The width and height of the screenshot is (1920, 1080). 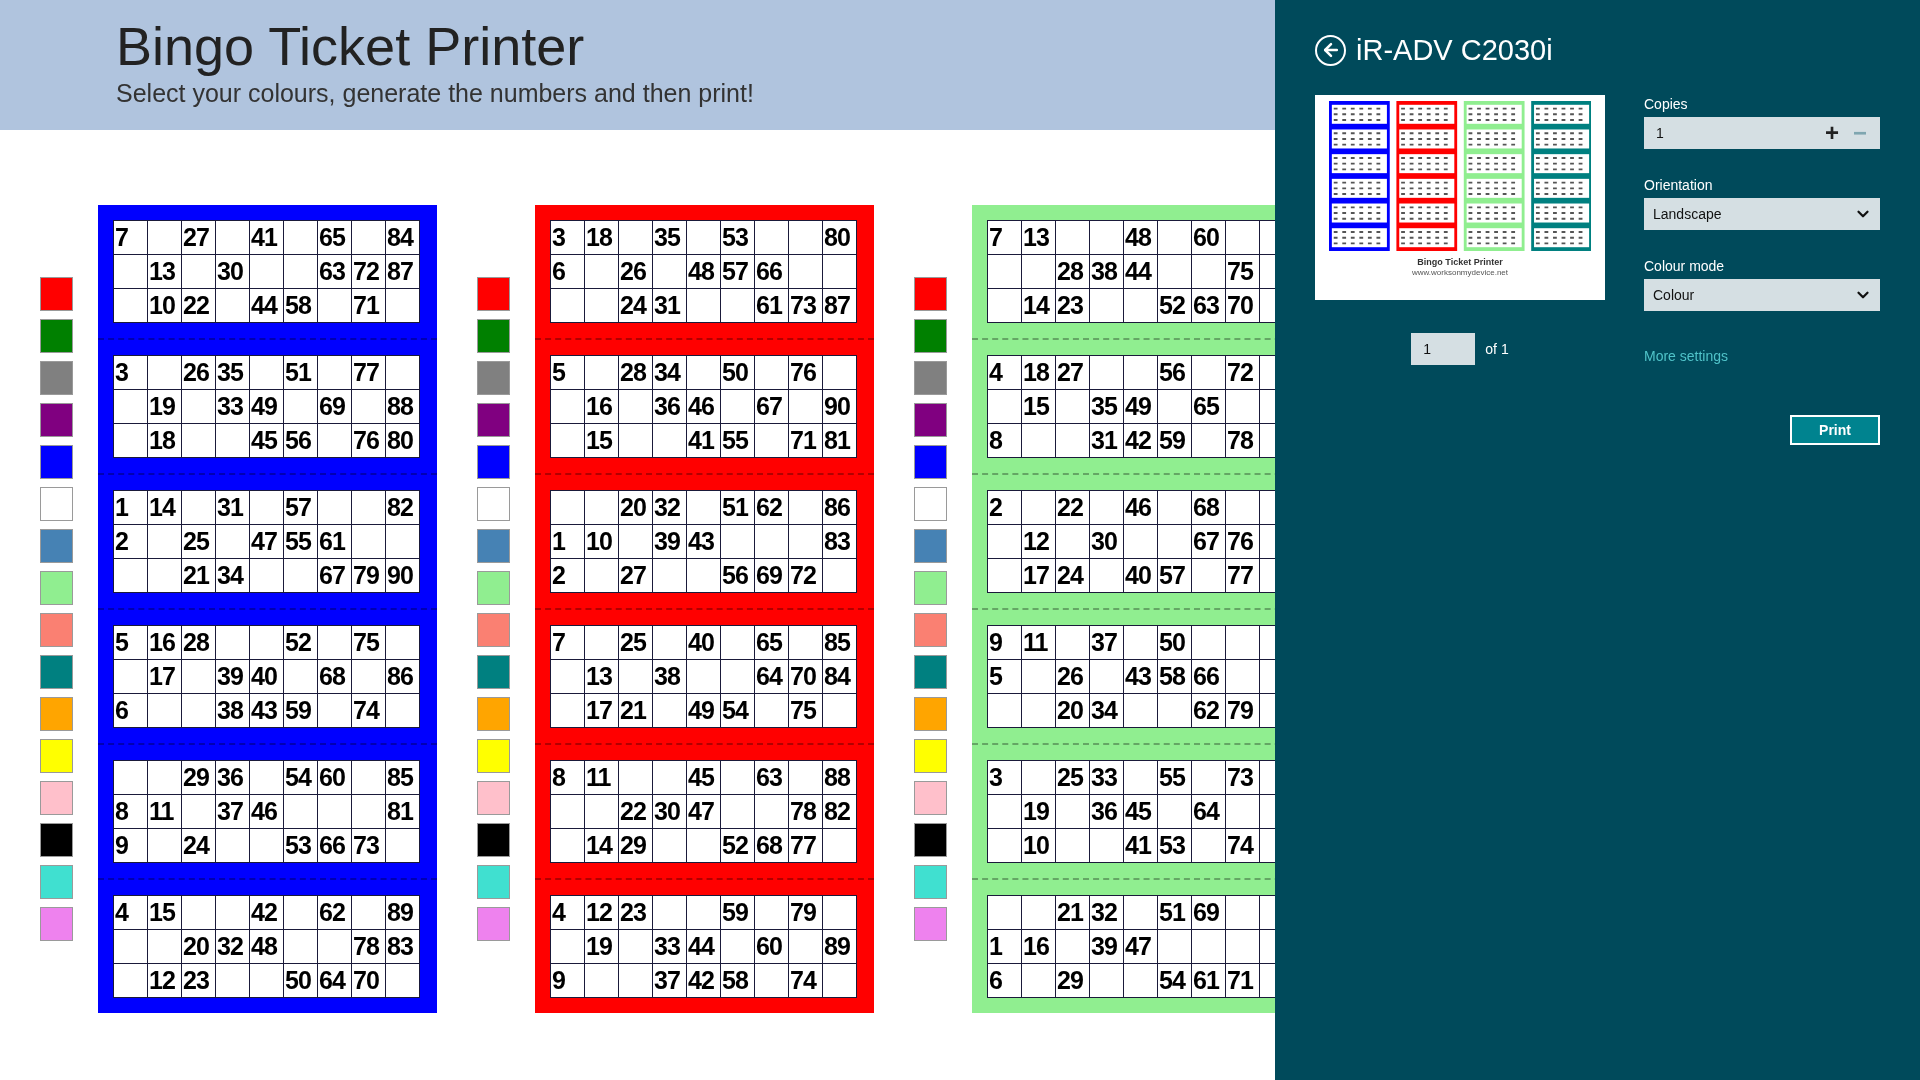 What do you see at coordinates (232, 710) in the screenshot?
I see `ticket-cell: 38` at bounding box center [232, 710].